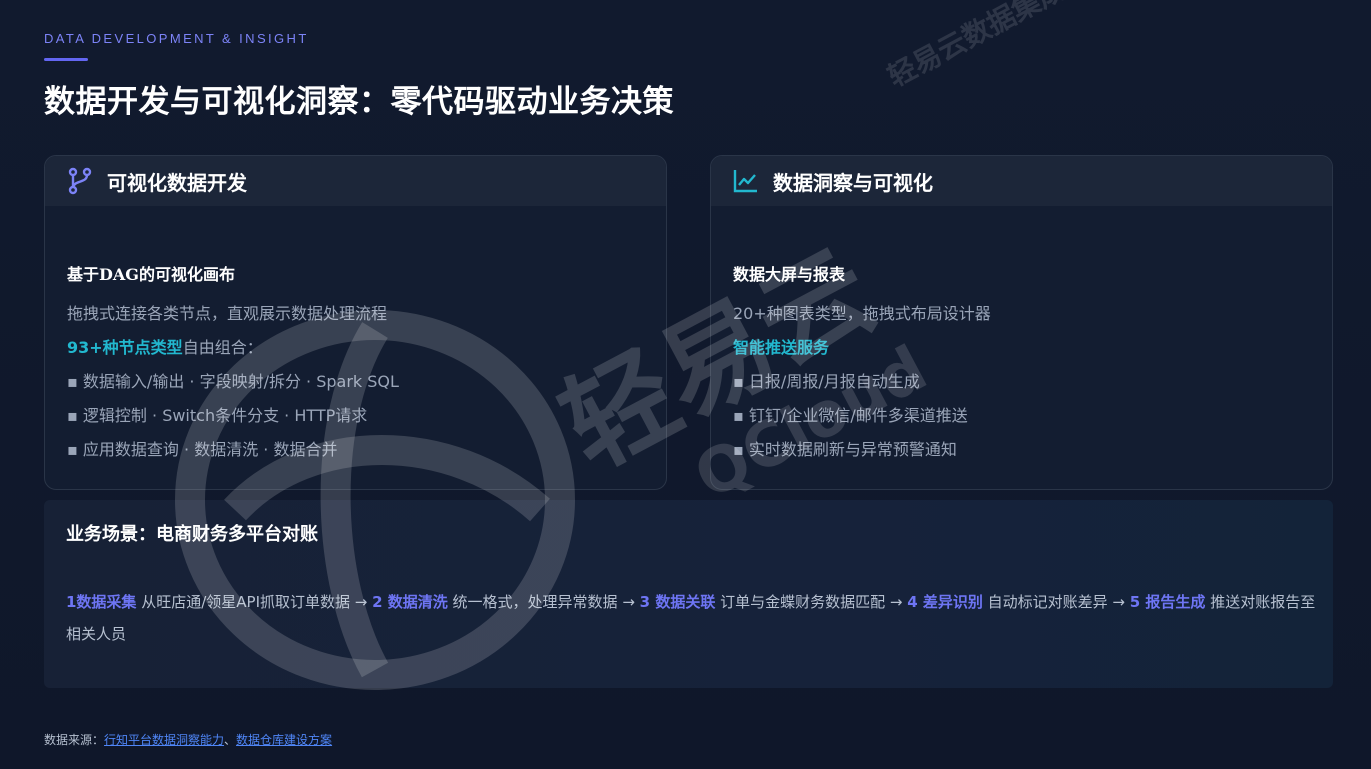  I want to click on source-link-warehouse: 数据仓库建设方案, so click(284, 740).